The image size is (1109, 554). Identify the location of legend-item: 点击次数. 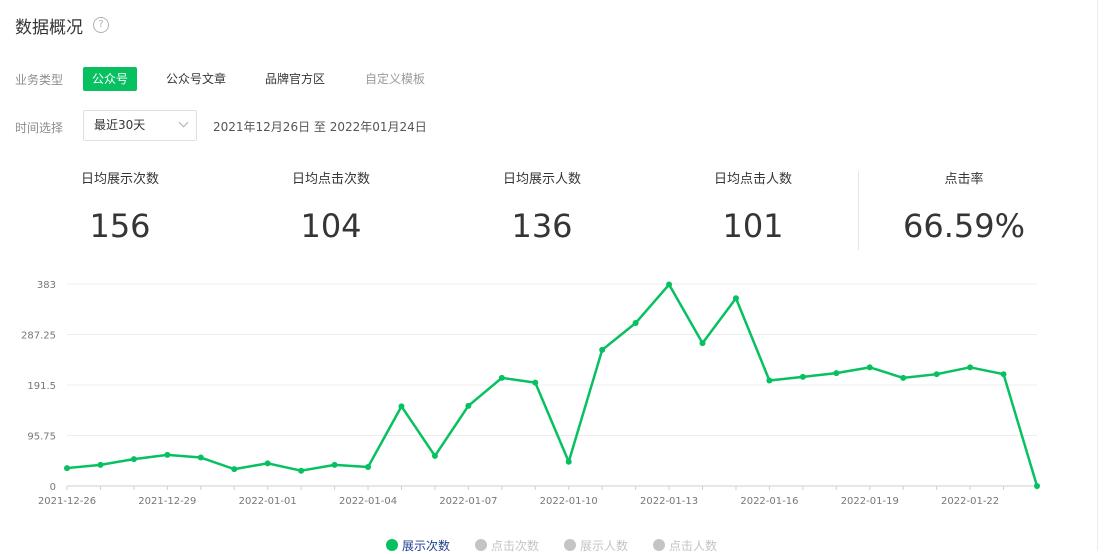
(507, 545).